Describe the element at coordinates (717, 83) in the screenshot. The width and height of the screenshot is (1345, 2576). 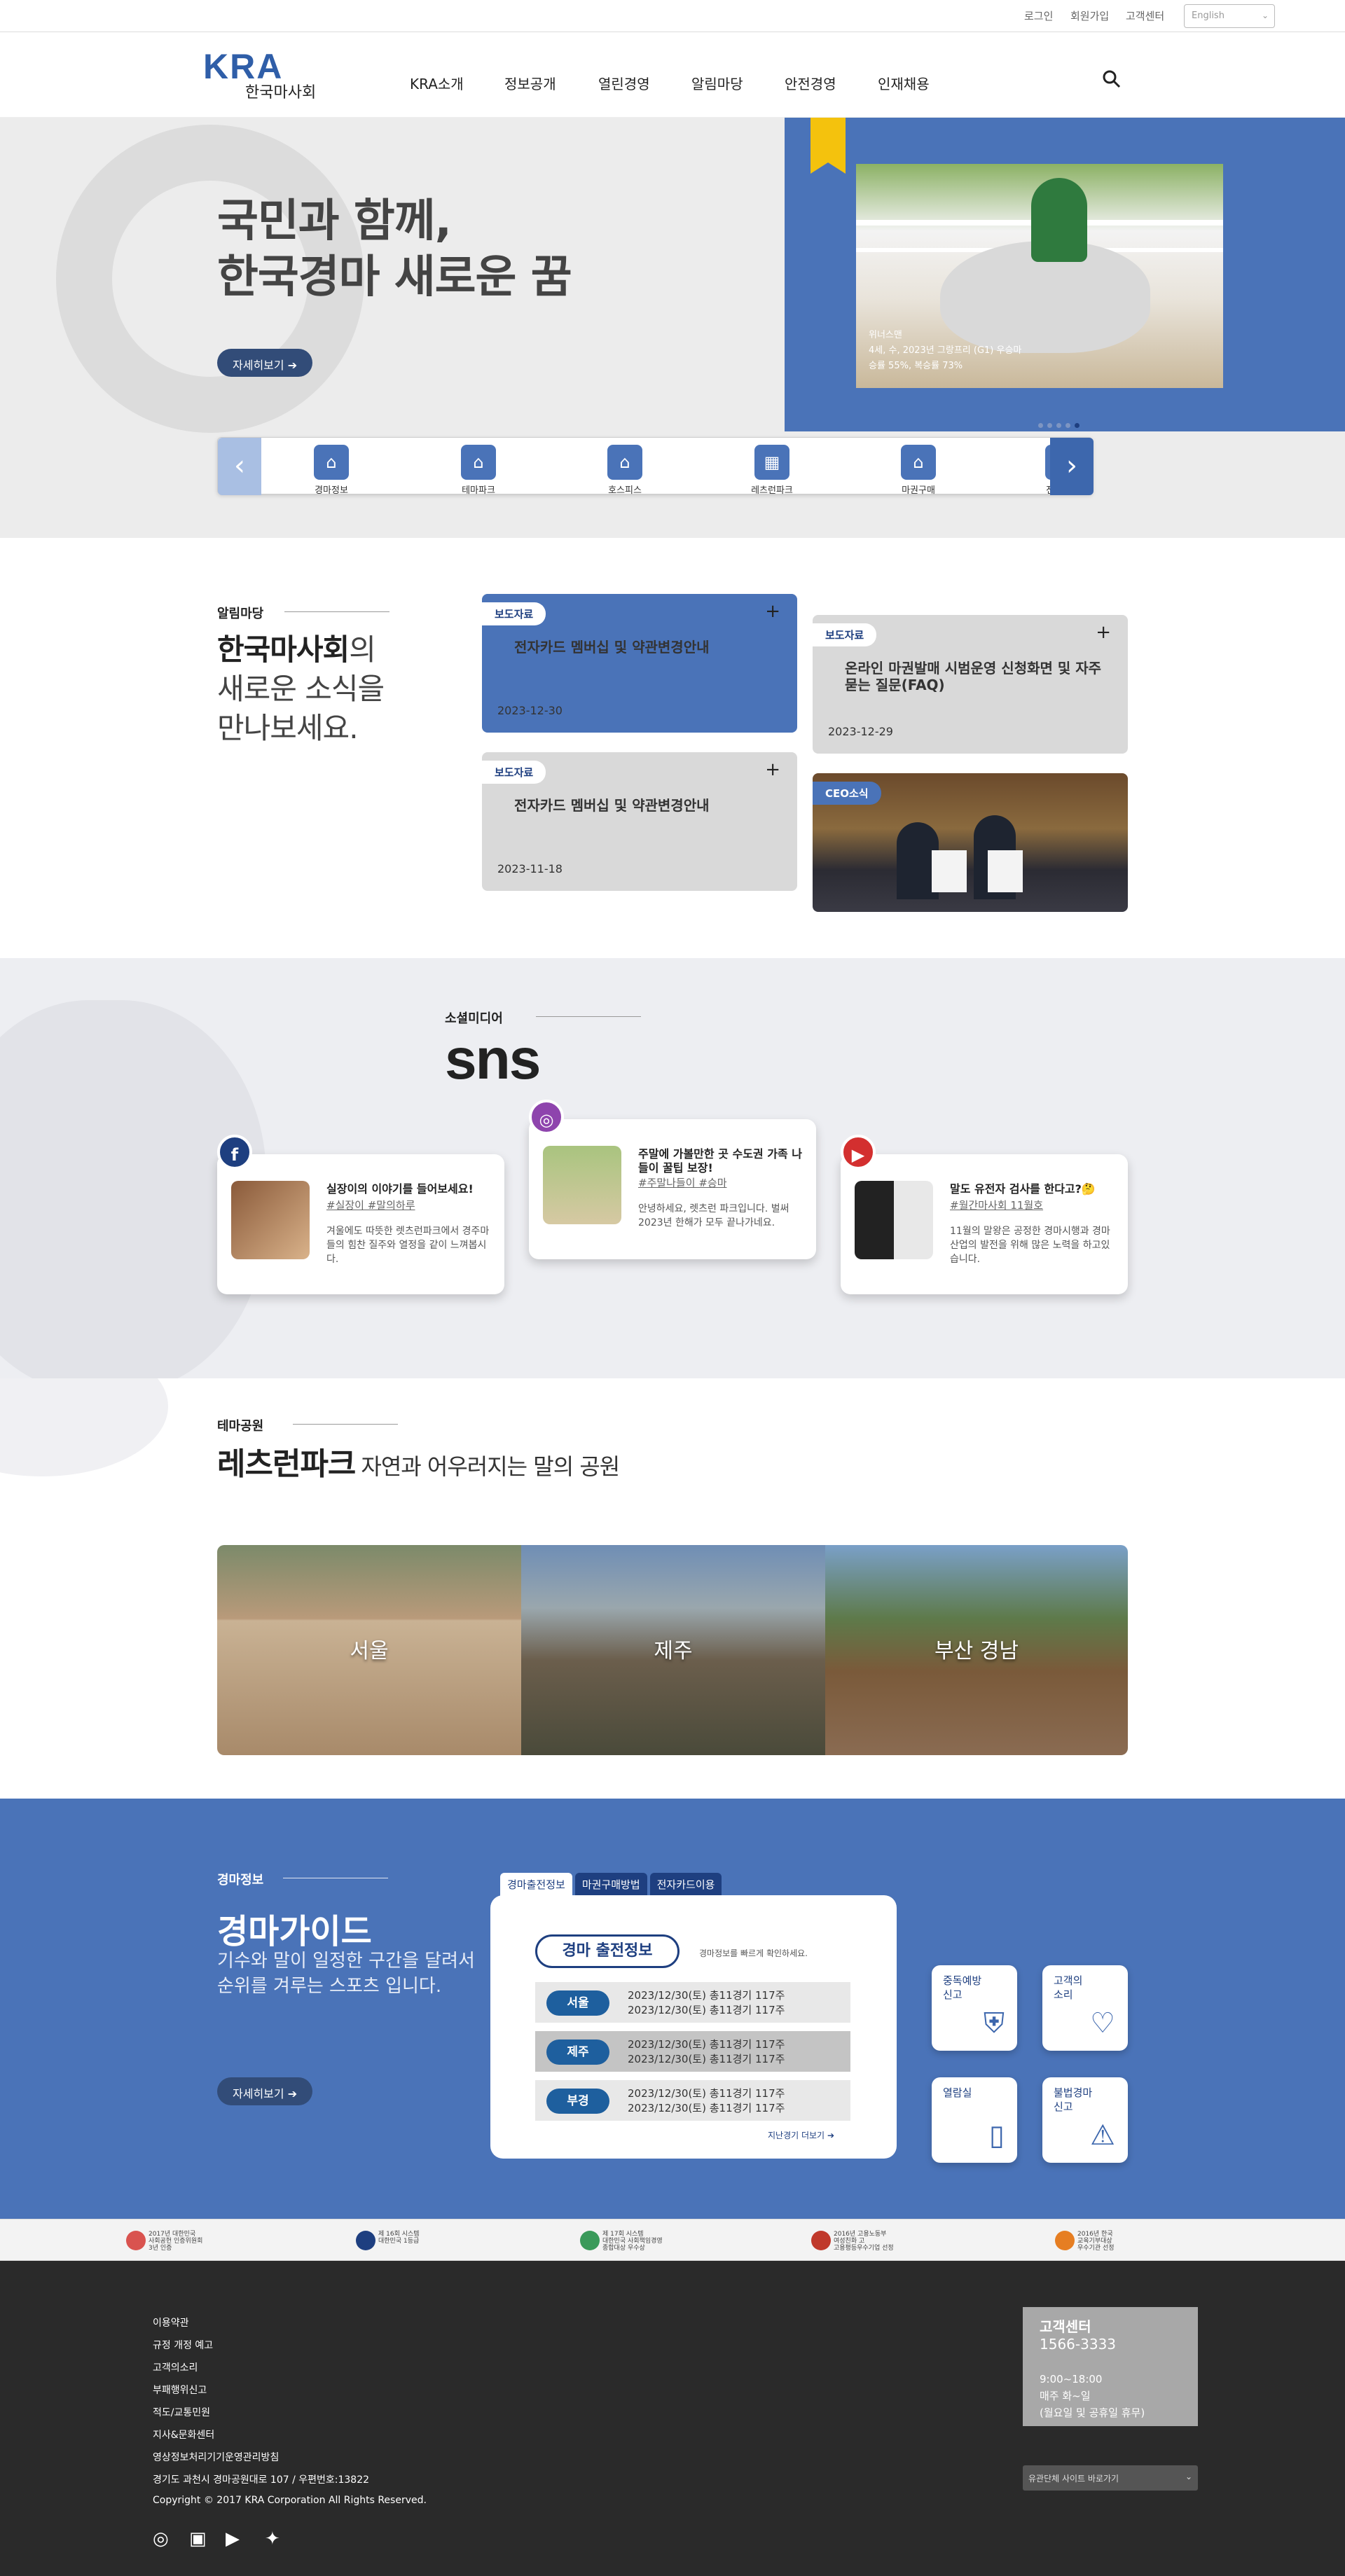
I see `nav-item-notice: 알림마당` at that location.